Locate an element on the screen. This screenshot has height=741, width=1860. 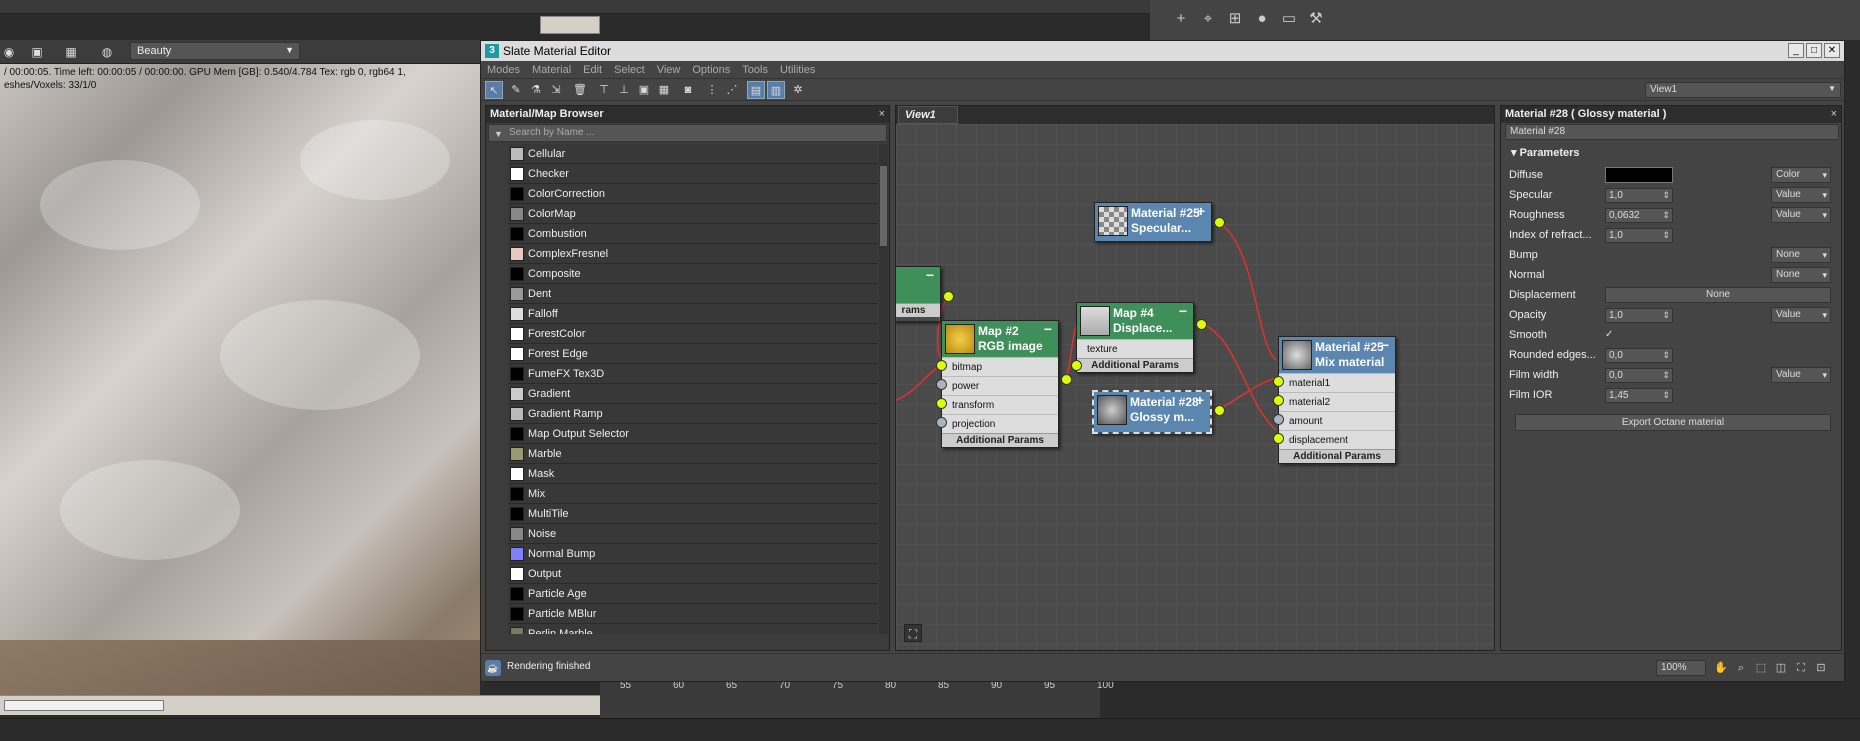
input-socket-transform is located at coordinates (941, 403).